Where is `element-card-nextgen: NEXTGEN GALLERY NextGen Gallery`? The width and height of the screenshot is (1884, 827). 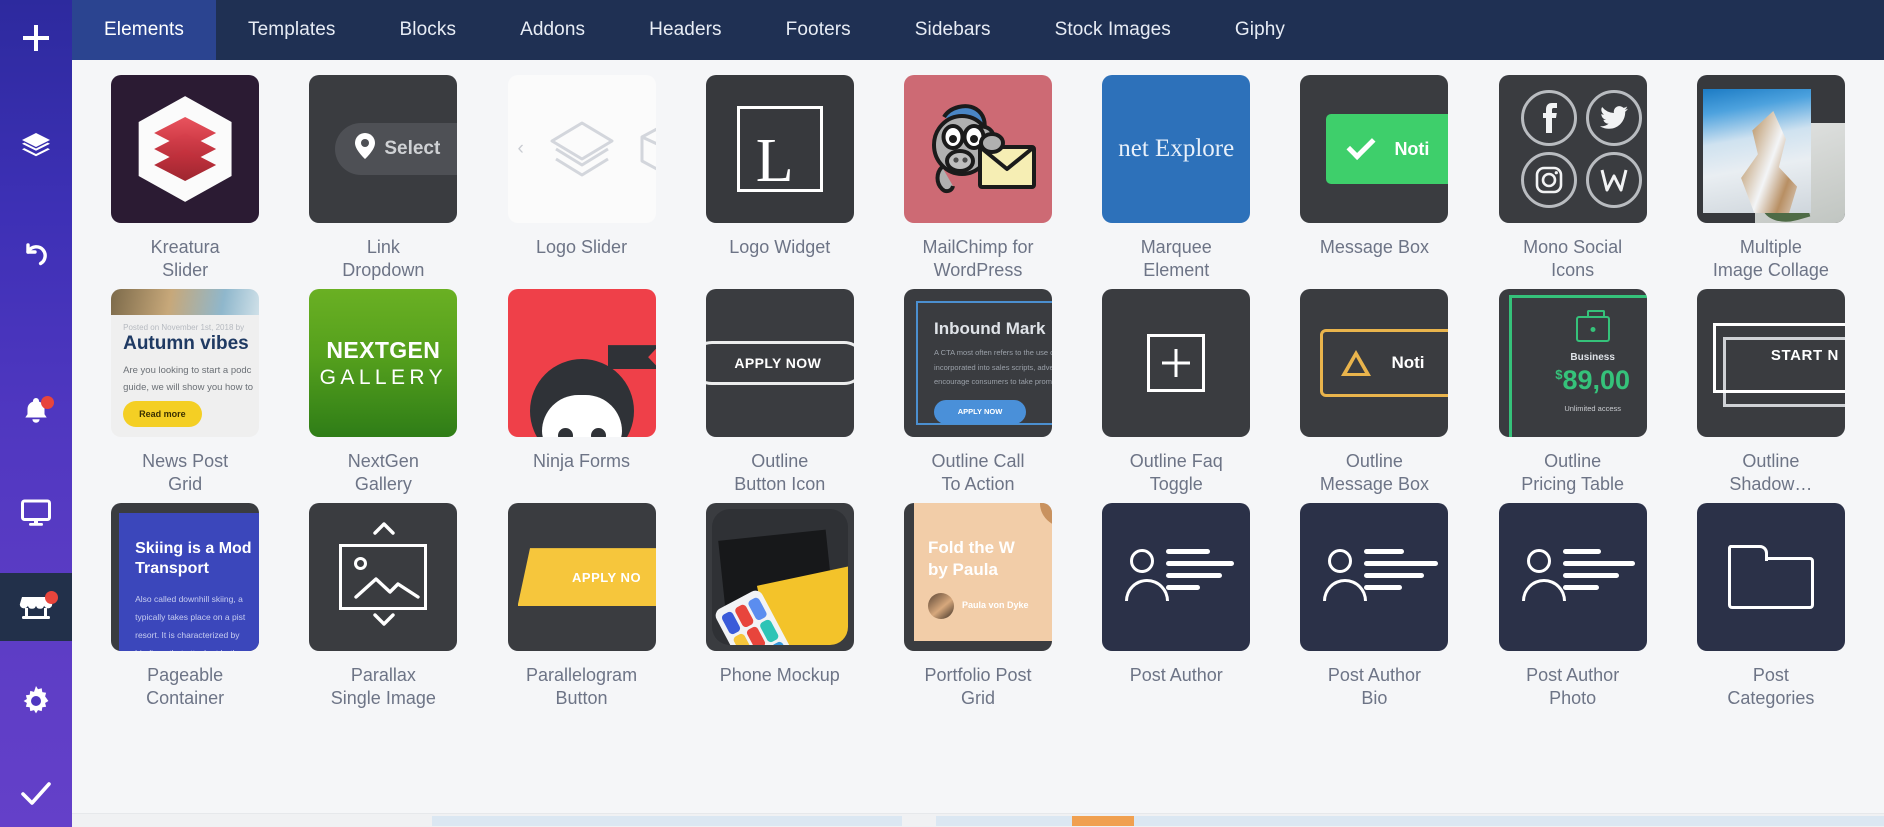
element-card-nextgen: NEXTGEN GALLERY NextGen Gallery is located at coordinates (383, 391).